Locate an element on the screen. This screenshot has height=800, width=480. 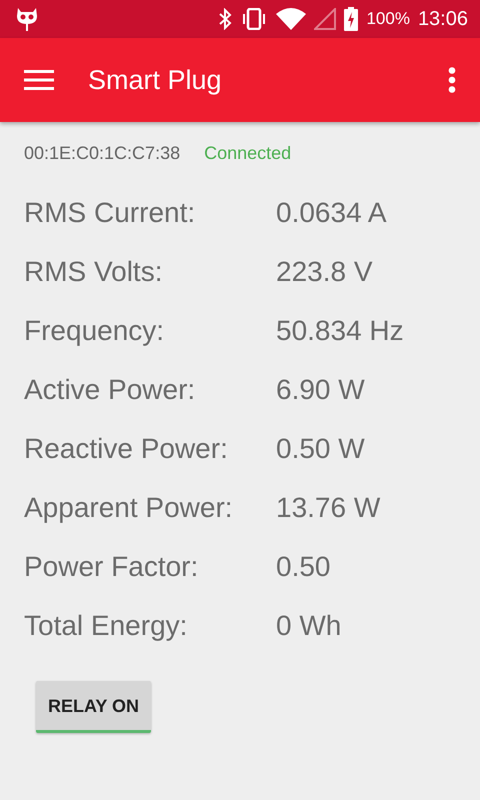
reading-value: 0 Wh is located at coordinates (309, 625).